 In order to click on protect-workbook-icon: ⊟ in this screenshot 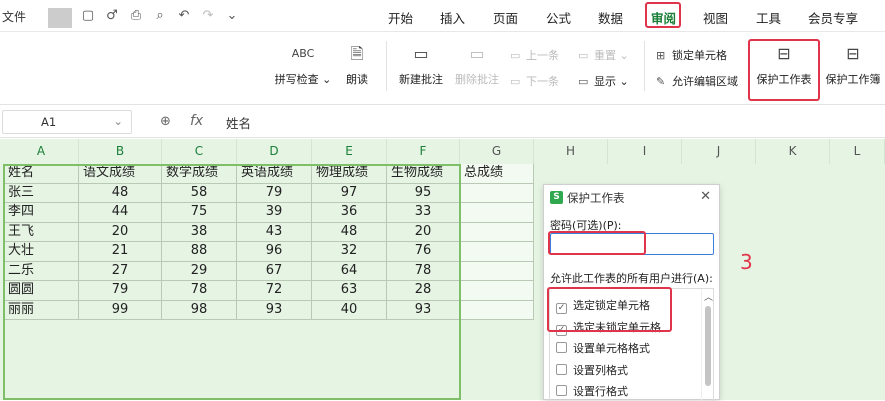, I will do `click(853, 53)`.